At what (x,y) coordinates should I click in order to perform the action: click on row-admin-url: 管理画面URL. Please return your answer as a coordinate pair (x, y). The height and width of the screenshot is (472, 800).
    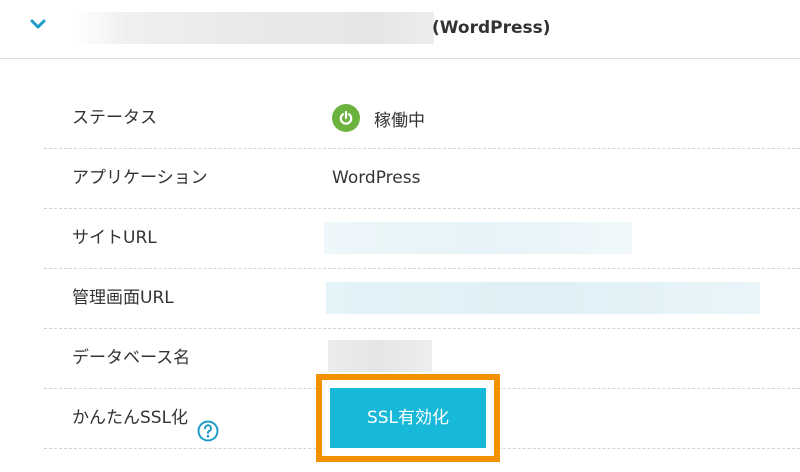
    Looking at the image, I should click on (422, 298).